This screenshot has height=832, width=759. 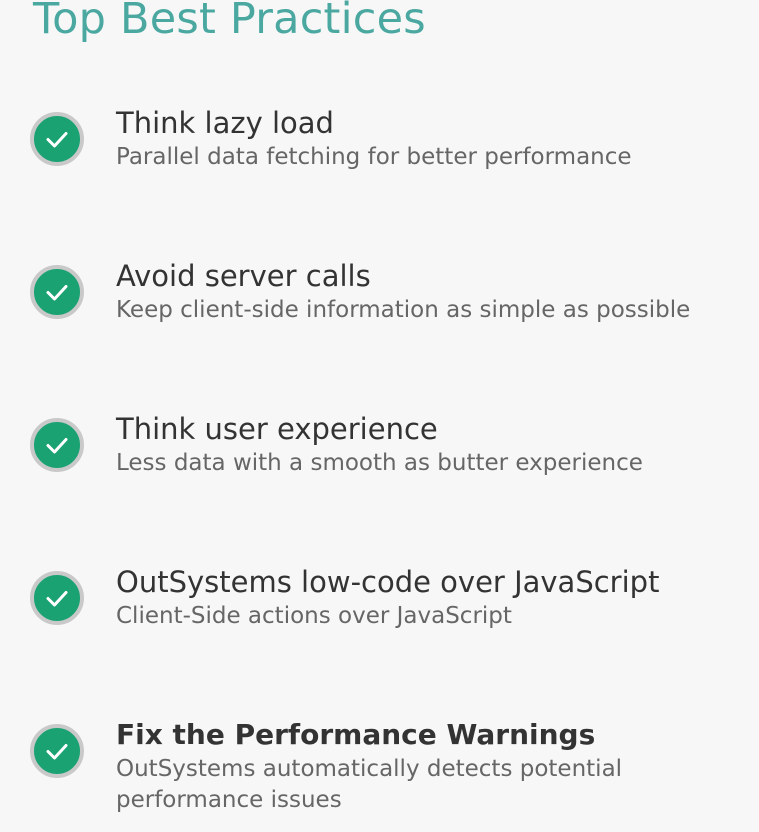 What do you see at coordinates (388, 582) in the screenshot?
I see `item-title: OutSystems low-code over JavaScript` at bounding box center [388, 582].